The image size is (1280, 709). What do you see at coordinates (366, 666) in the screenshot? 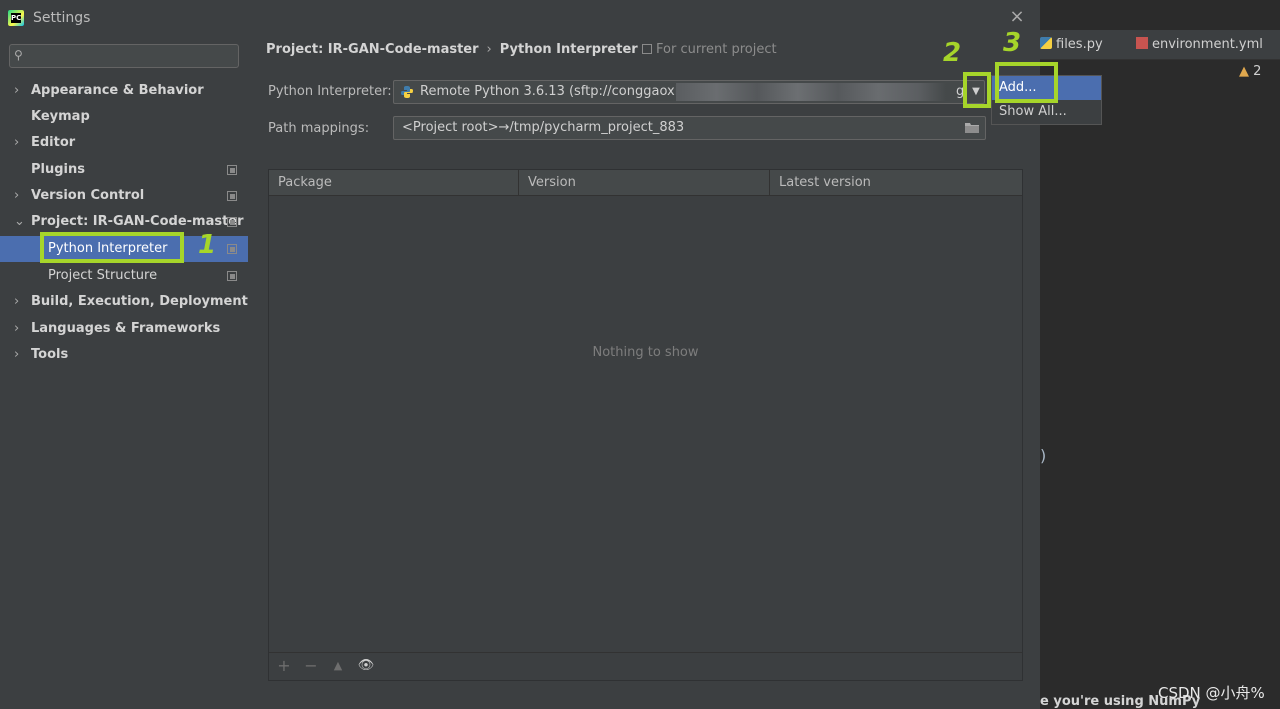
I see `eye-icon: 👁` at bounding box center [366, 666].